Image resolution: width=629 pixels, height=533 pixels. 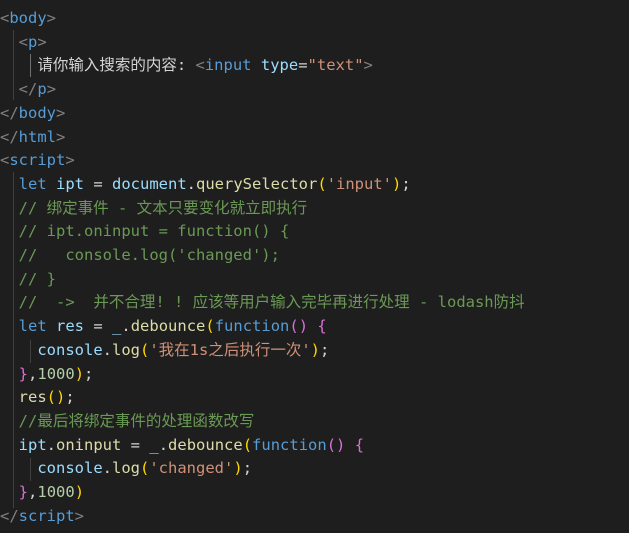 I want to click on code-token: type, so click(x=279, y=65).